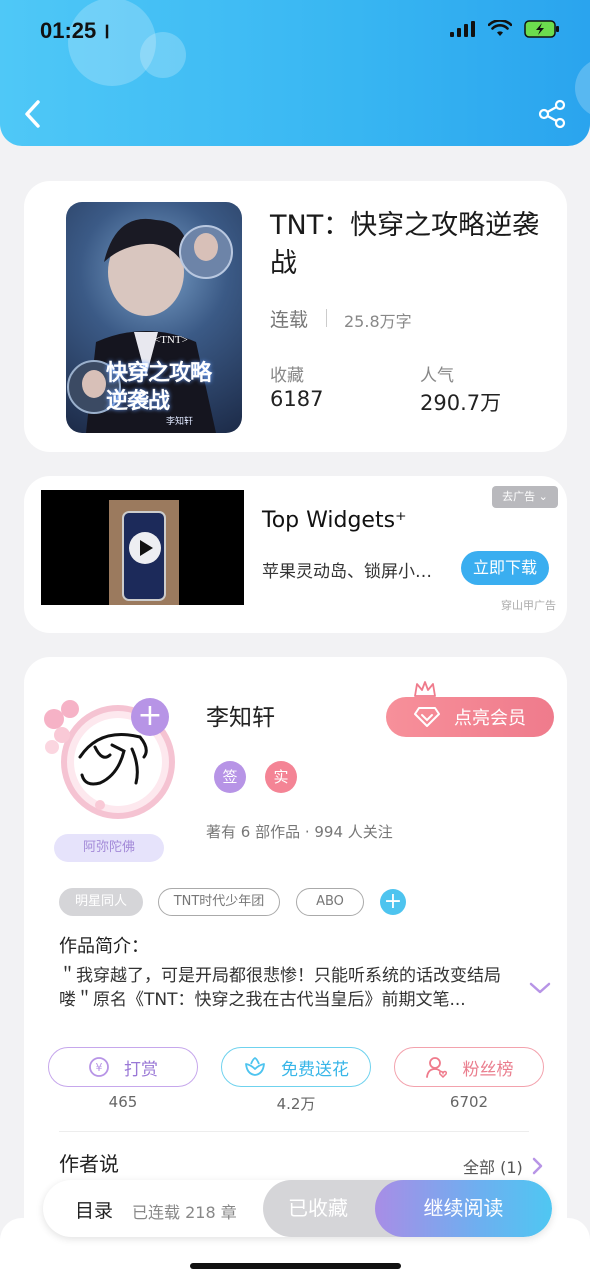  Describe the element at coordinates (425, 689) in the screenshot. I see `crown-icon` at that location.